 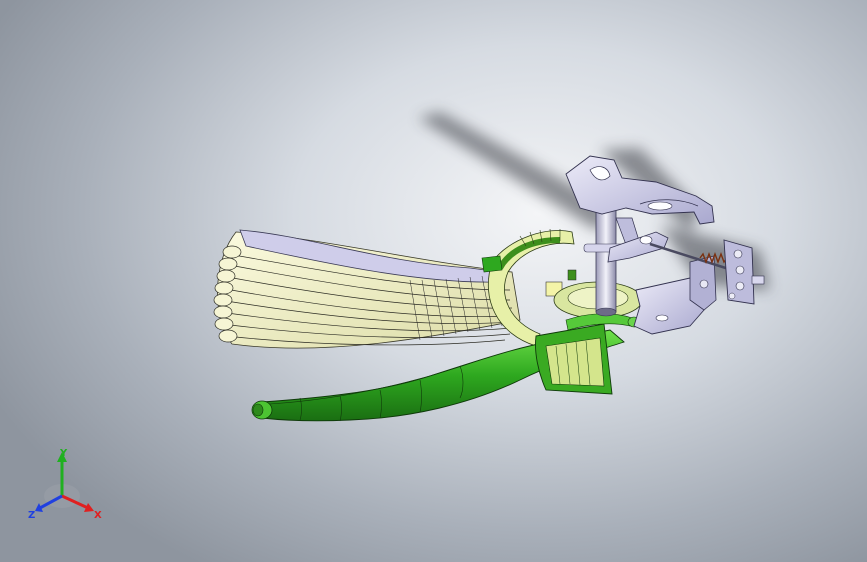 What do you see at coordinates (63, 453) in the screenshot?
I see `y-axis-label: Y` at bounding box center [63, 453].